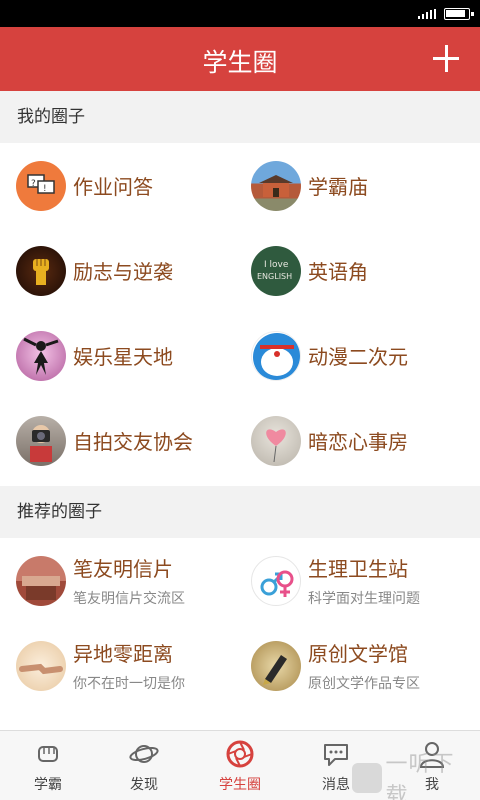  I want to click on circle-name: 自拍交友协会, so click(133, 442).